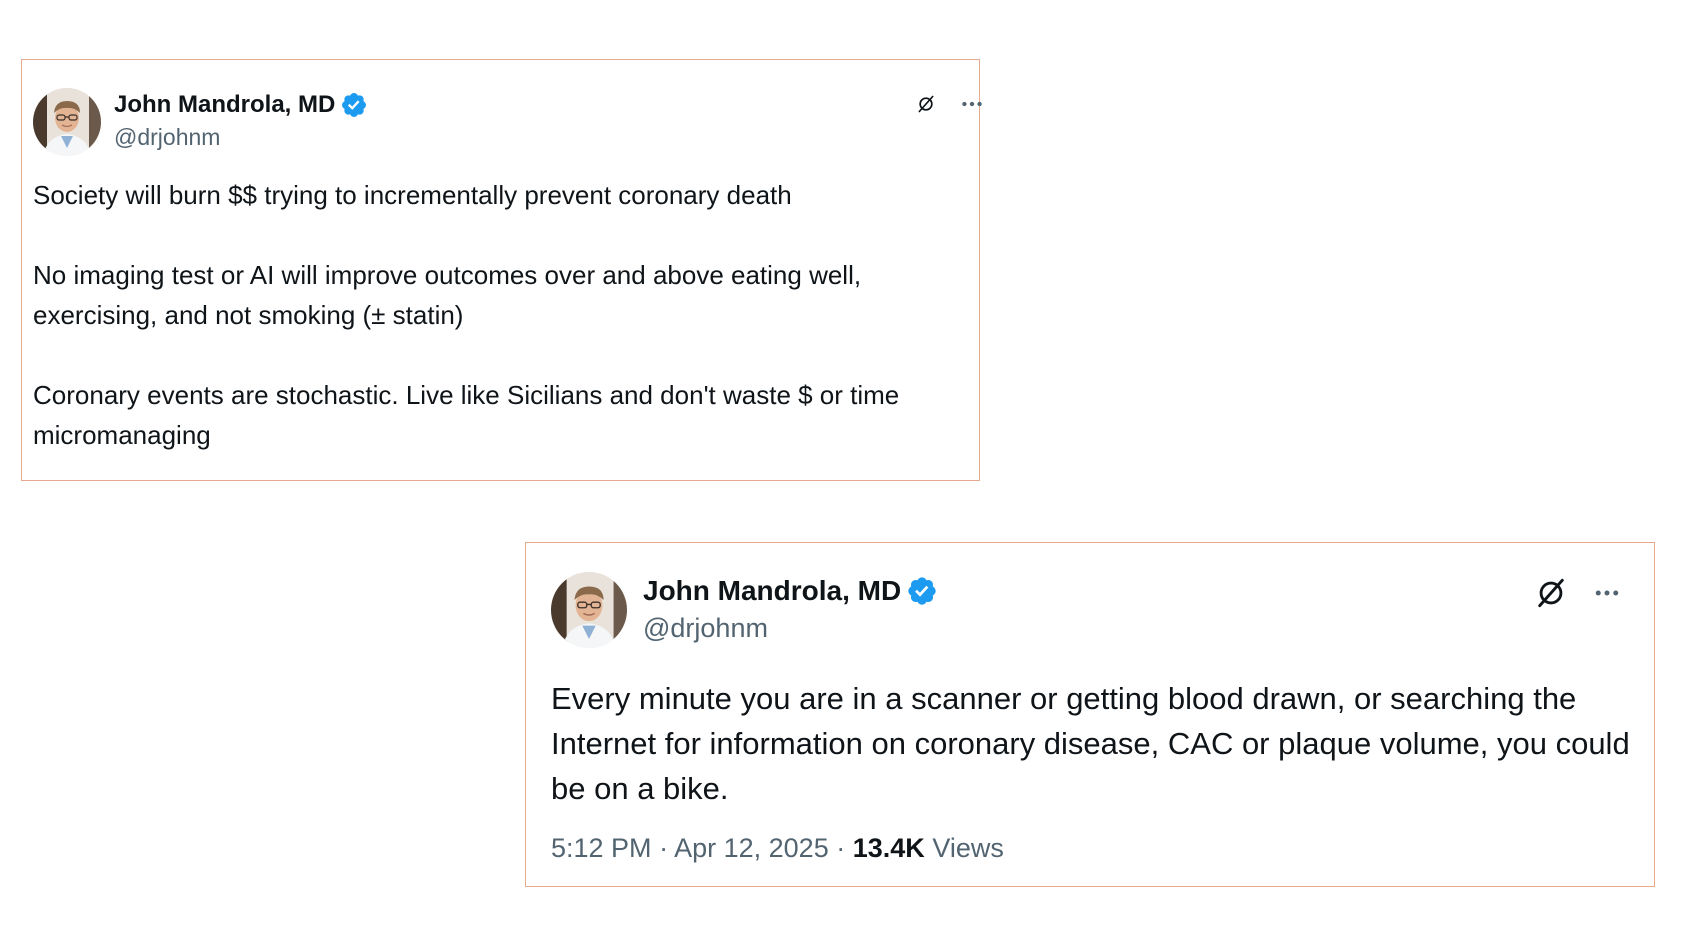 The width and height of the screenshot is (1688, 932). I want to click on tweet-meta: 5:12 PM · Apr 12, 2025 · 13.4K Views, so click(777, 848).